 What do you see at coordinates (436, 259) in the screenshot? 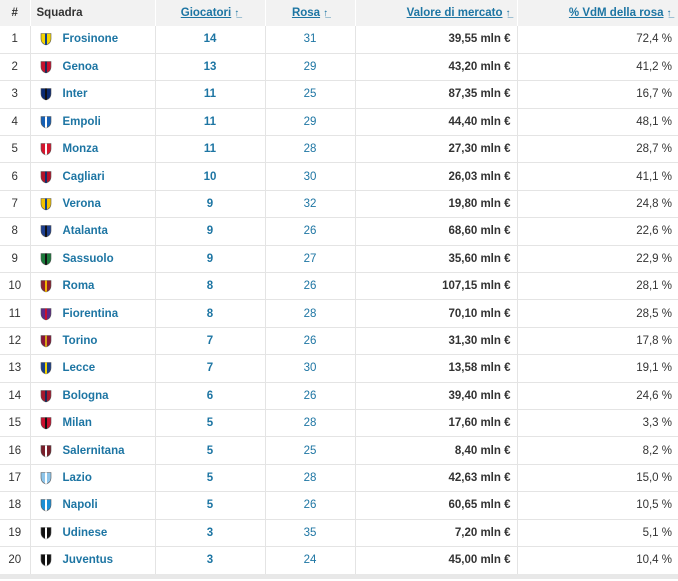
I see `market-value-cell: 35,60 mln €` at bounding box center [436, 259].